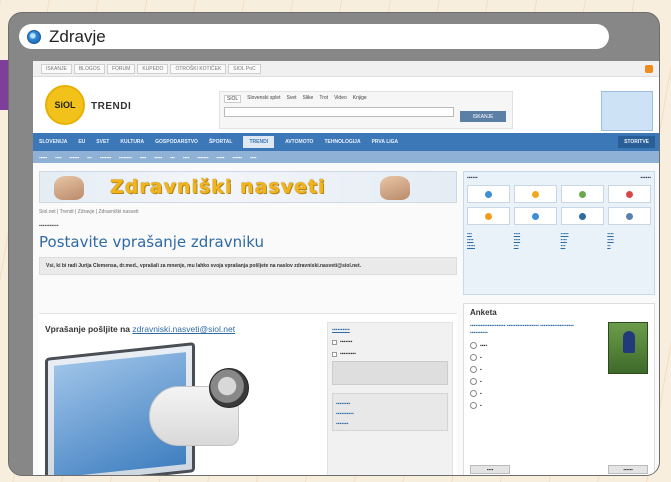 The height and width of the screenshot is (482, 671). I want to click on nav-eu: EU, so click(81, 142).